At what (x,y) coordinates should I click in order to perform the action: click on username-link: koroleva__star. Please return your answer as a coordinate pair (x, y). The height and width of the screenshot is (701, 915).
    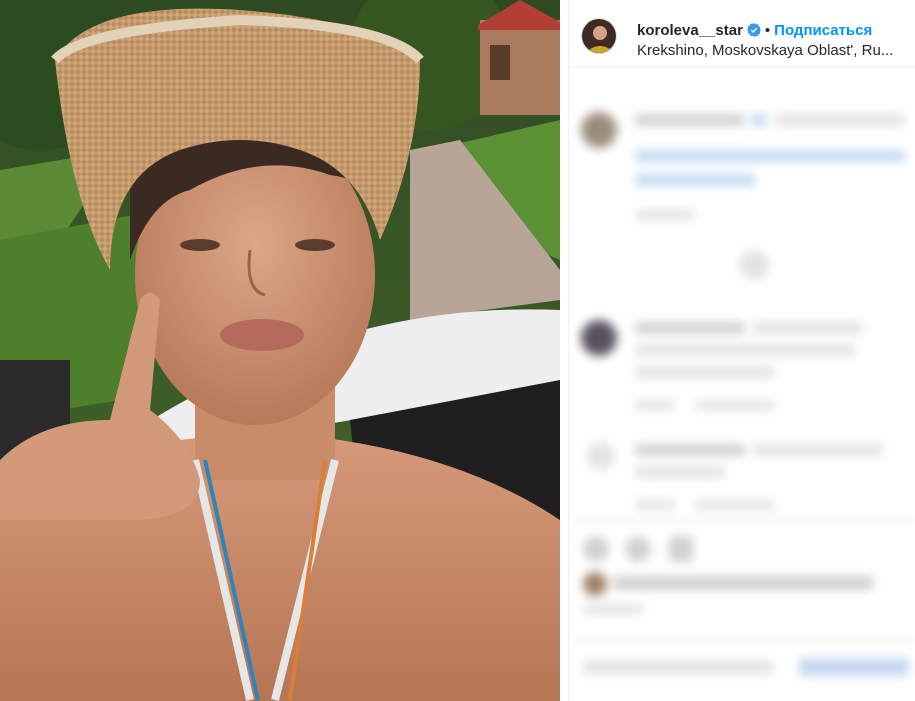
    Looking at the image, I should click on (690, 30).